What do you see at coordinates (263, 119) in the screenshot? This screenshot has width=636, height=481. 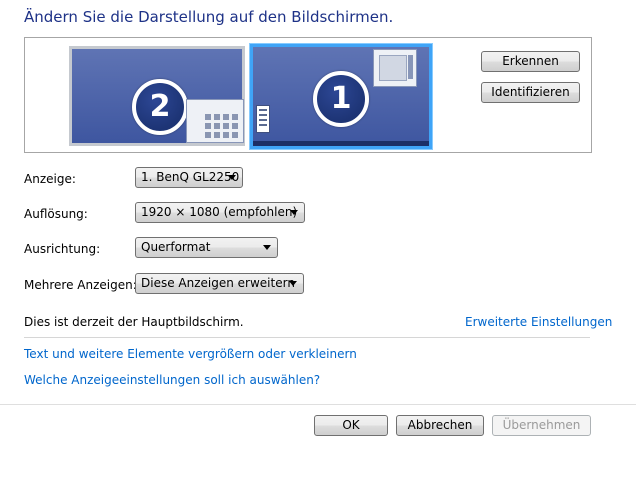 I see `sidebar-thumbnail-icon` at bounding box center [263, 119].